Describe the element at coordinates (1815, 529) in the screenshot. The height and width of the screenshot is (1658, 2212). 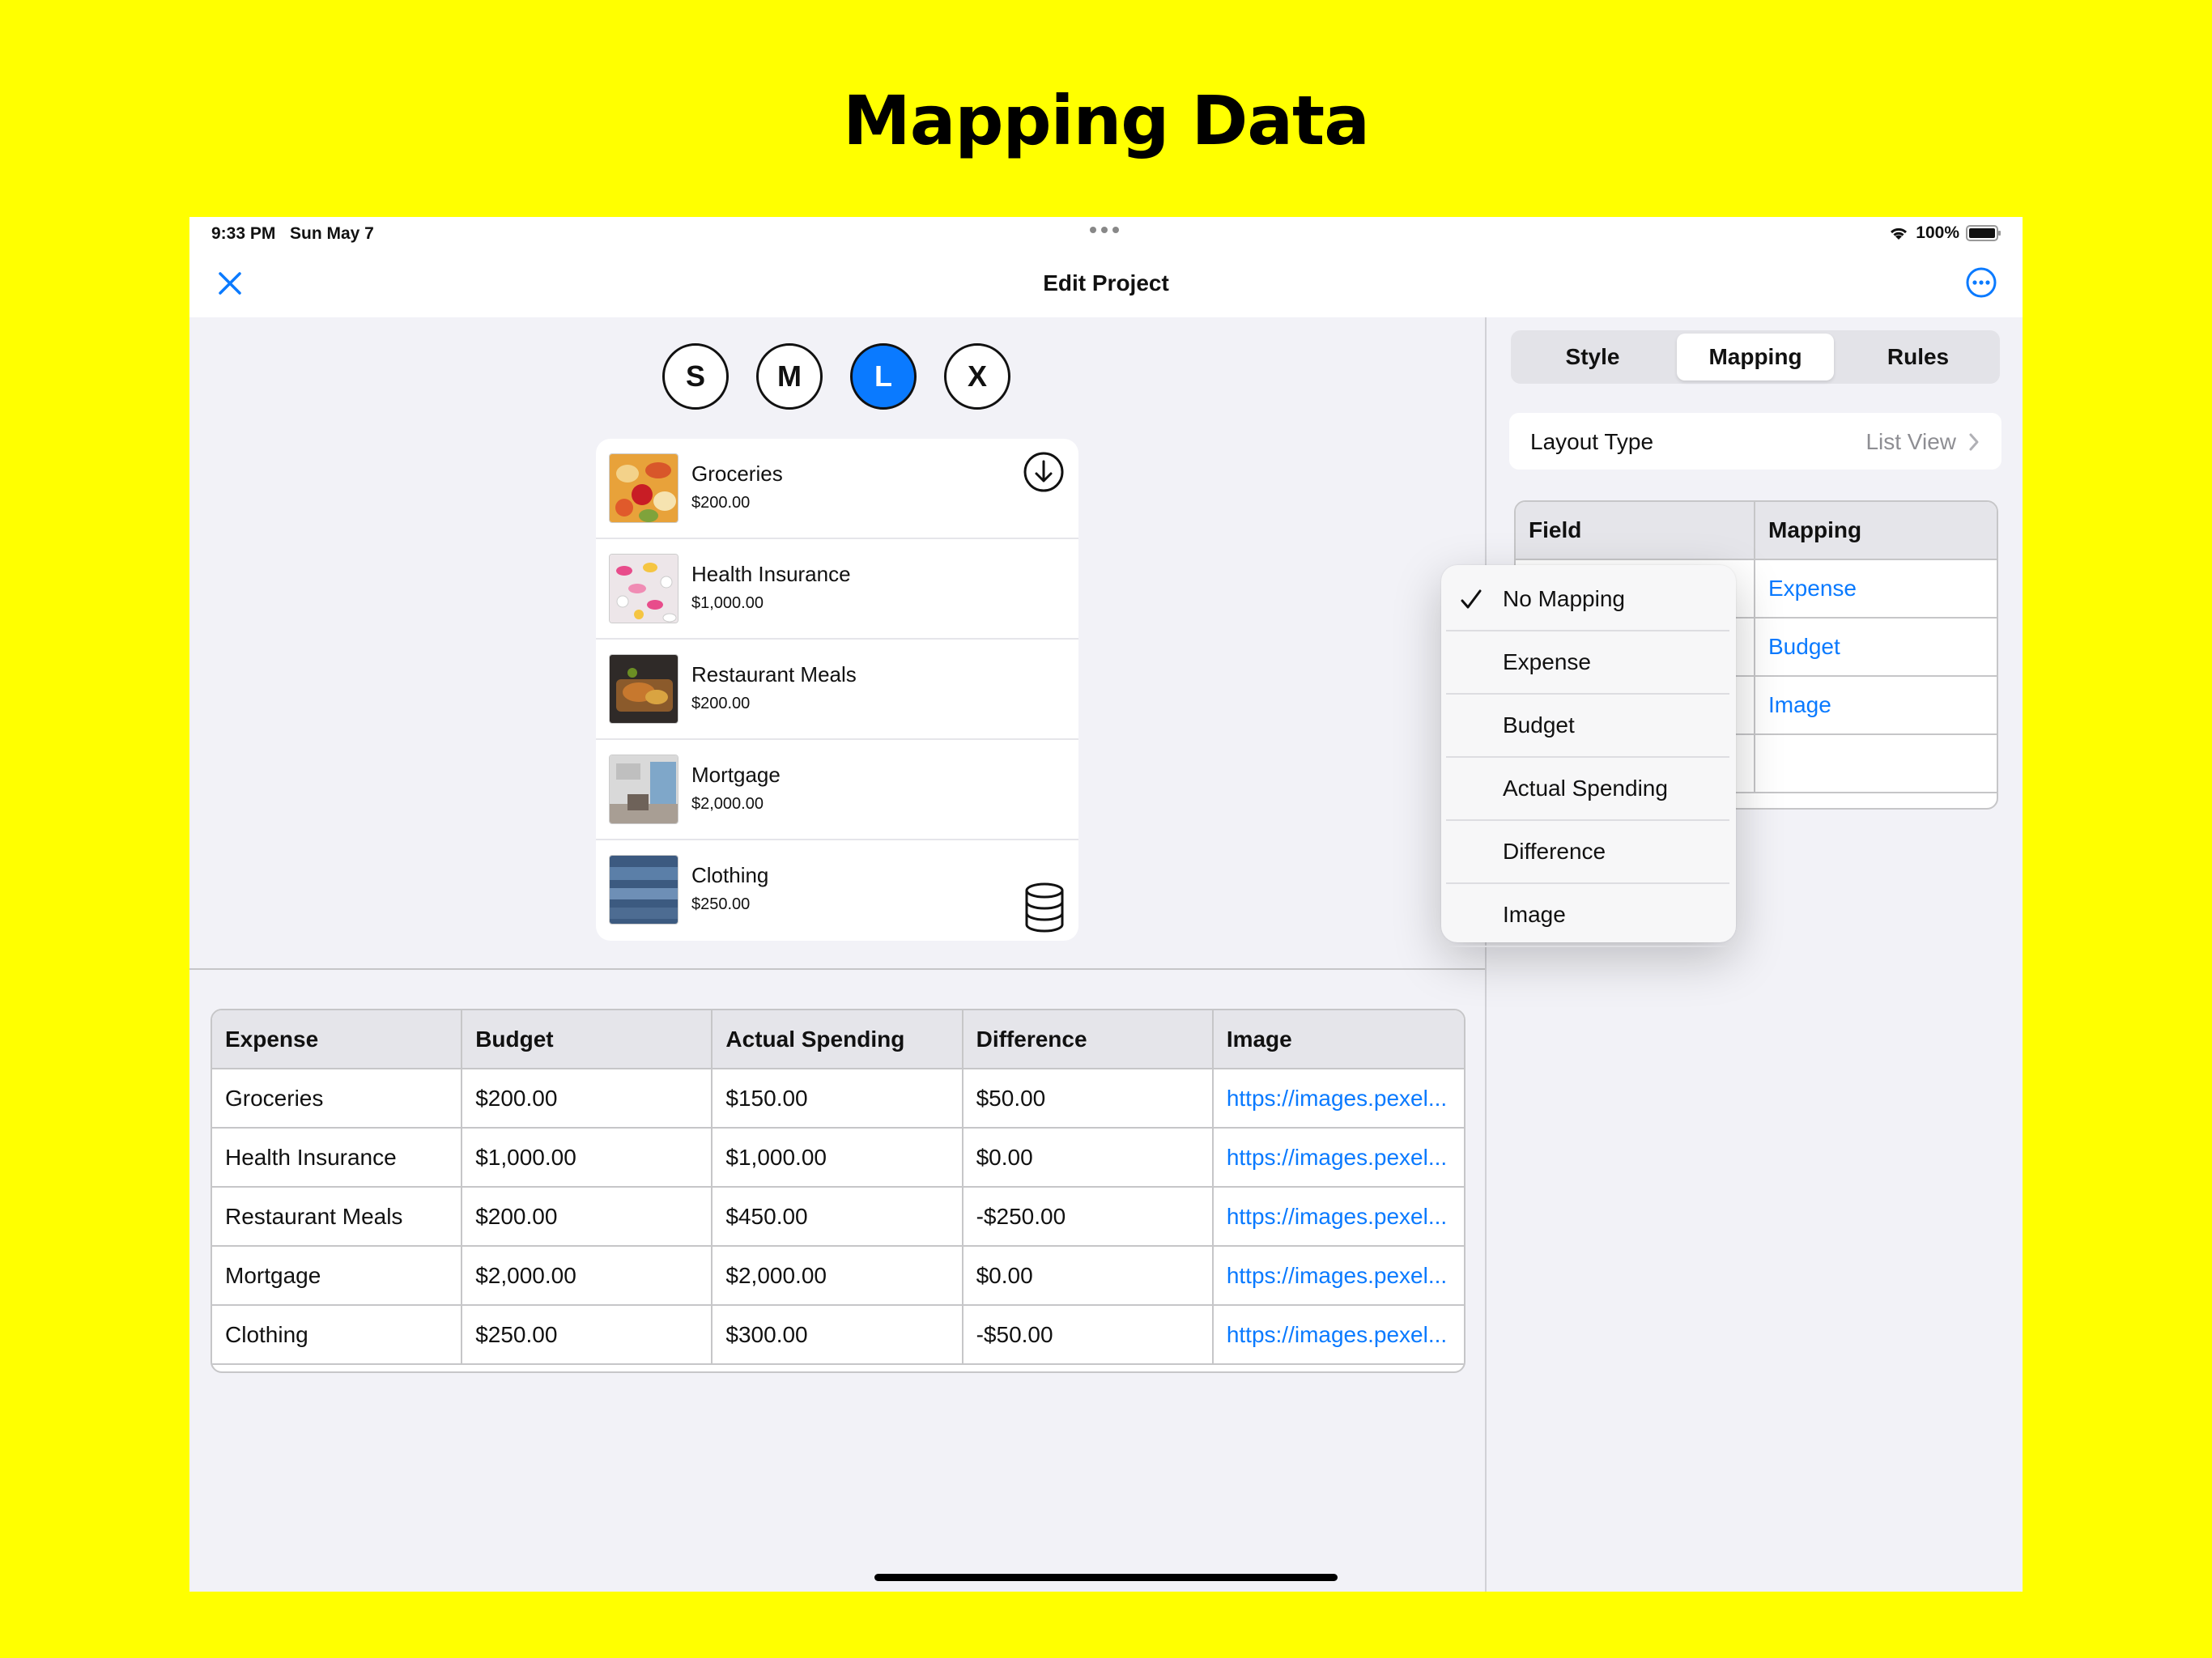
I see `mapping-header-mapping: Mapping` at that location.